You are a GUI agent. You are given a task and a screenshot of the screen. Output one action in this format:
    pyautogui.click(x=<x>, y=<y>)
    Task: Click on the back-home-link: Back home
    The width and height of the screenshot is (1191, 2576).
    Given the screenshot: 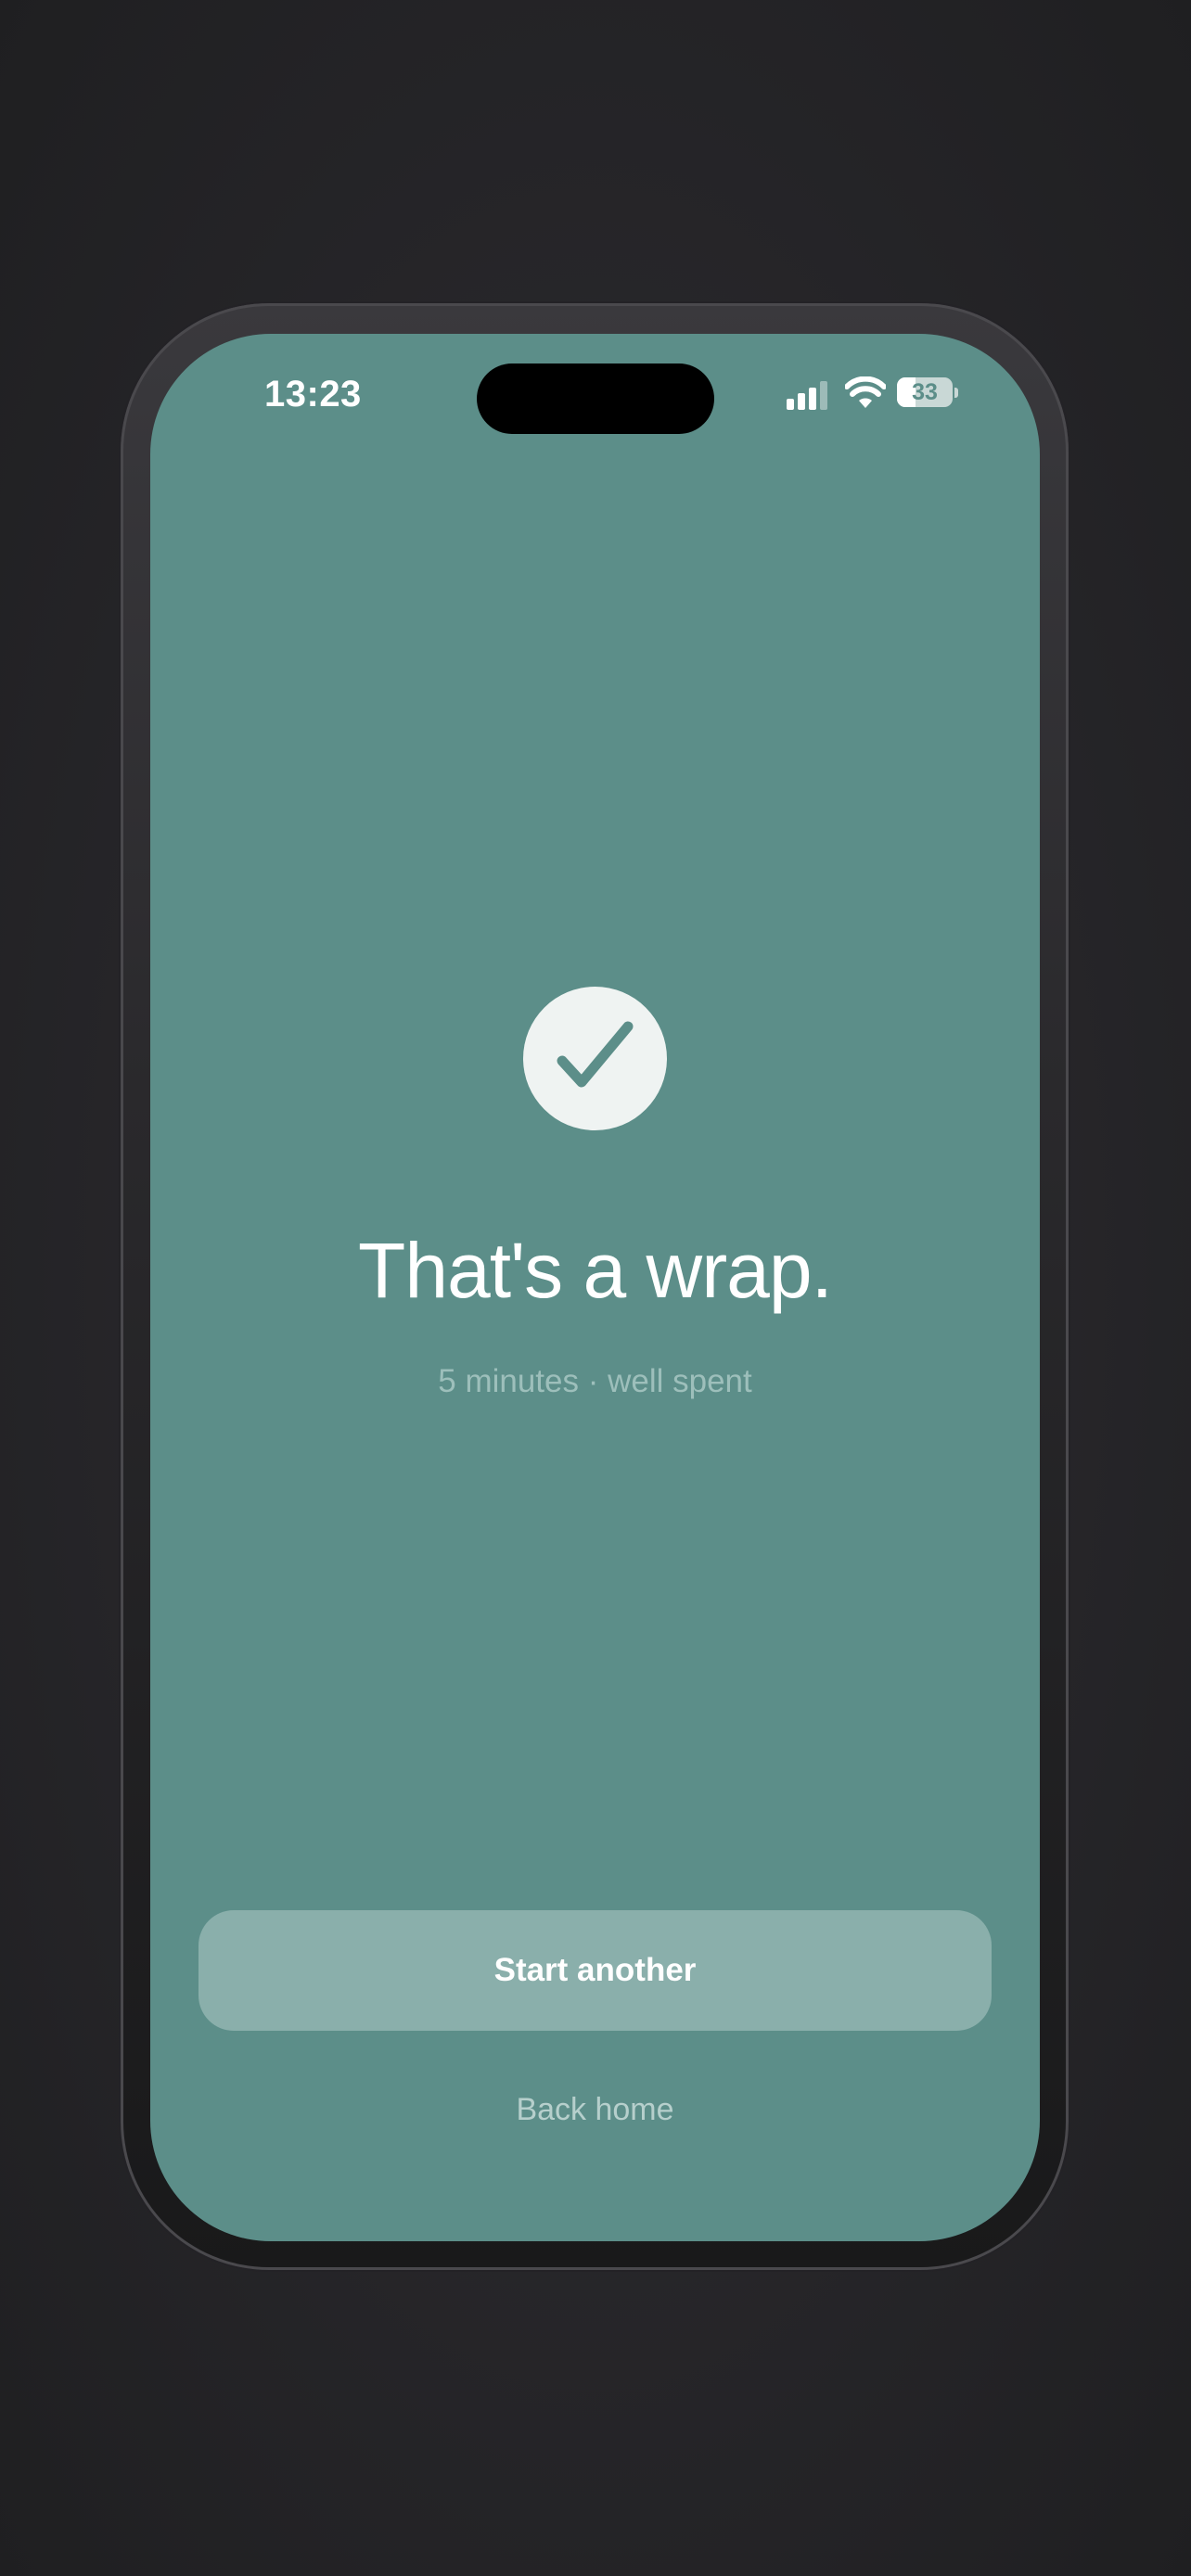 What is the action you would take?
    pyautogui.click(x=595, y=2110)
    